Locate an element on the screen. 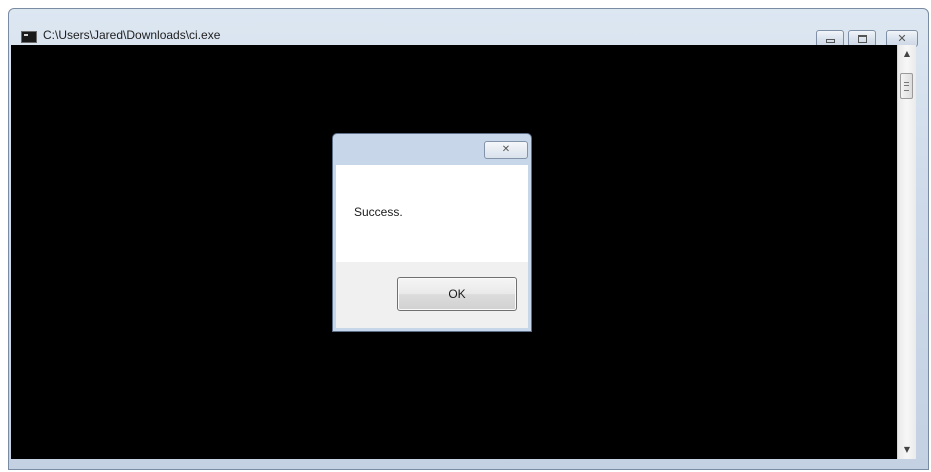  scroll-down-icon: ▼ is located at coordinates (907, 450).